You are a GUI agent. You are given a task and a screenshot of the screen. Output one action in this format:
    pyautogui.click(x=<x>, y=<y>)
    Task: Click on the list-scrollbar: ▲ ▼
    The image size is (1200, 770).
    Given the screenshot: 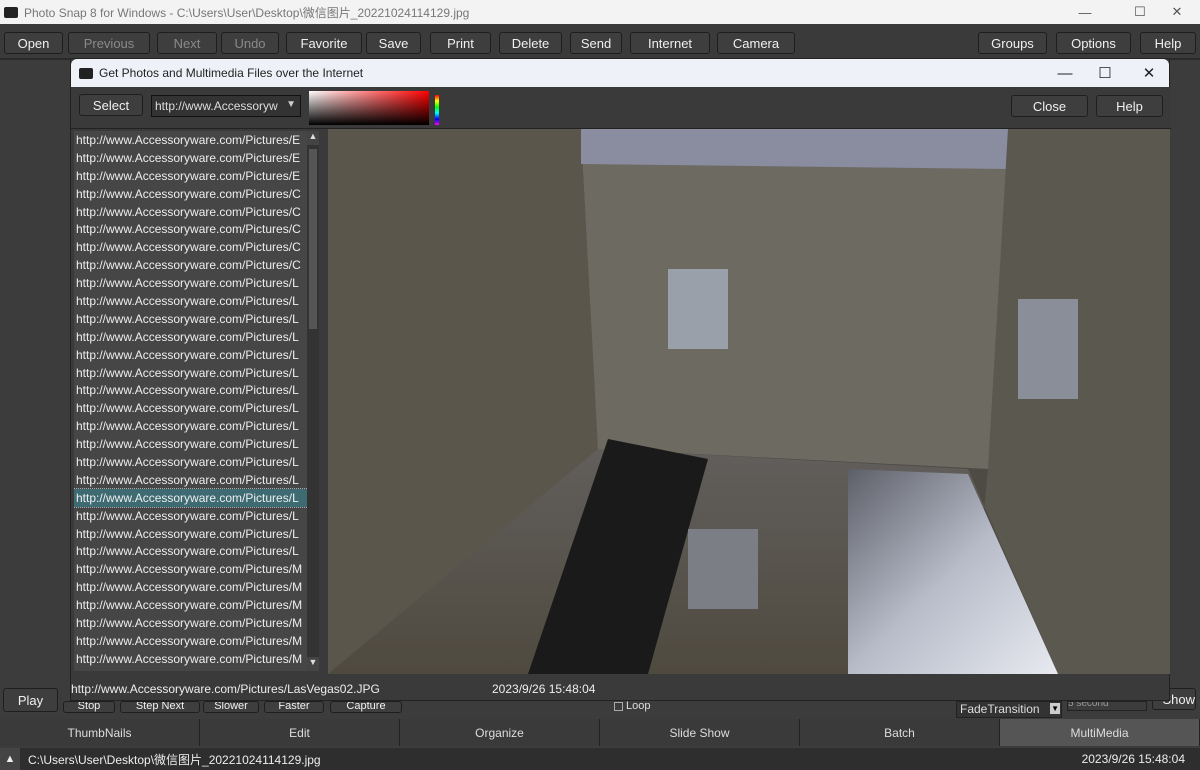 What is the action you would take?
    pyautogui.click(x=313, y=401)
    